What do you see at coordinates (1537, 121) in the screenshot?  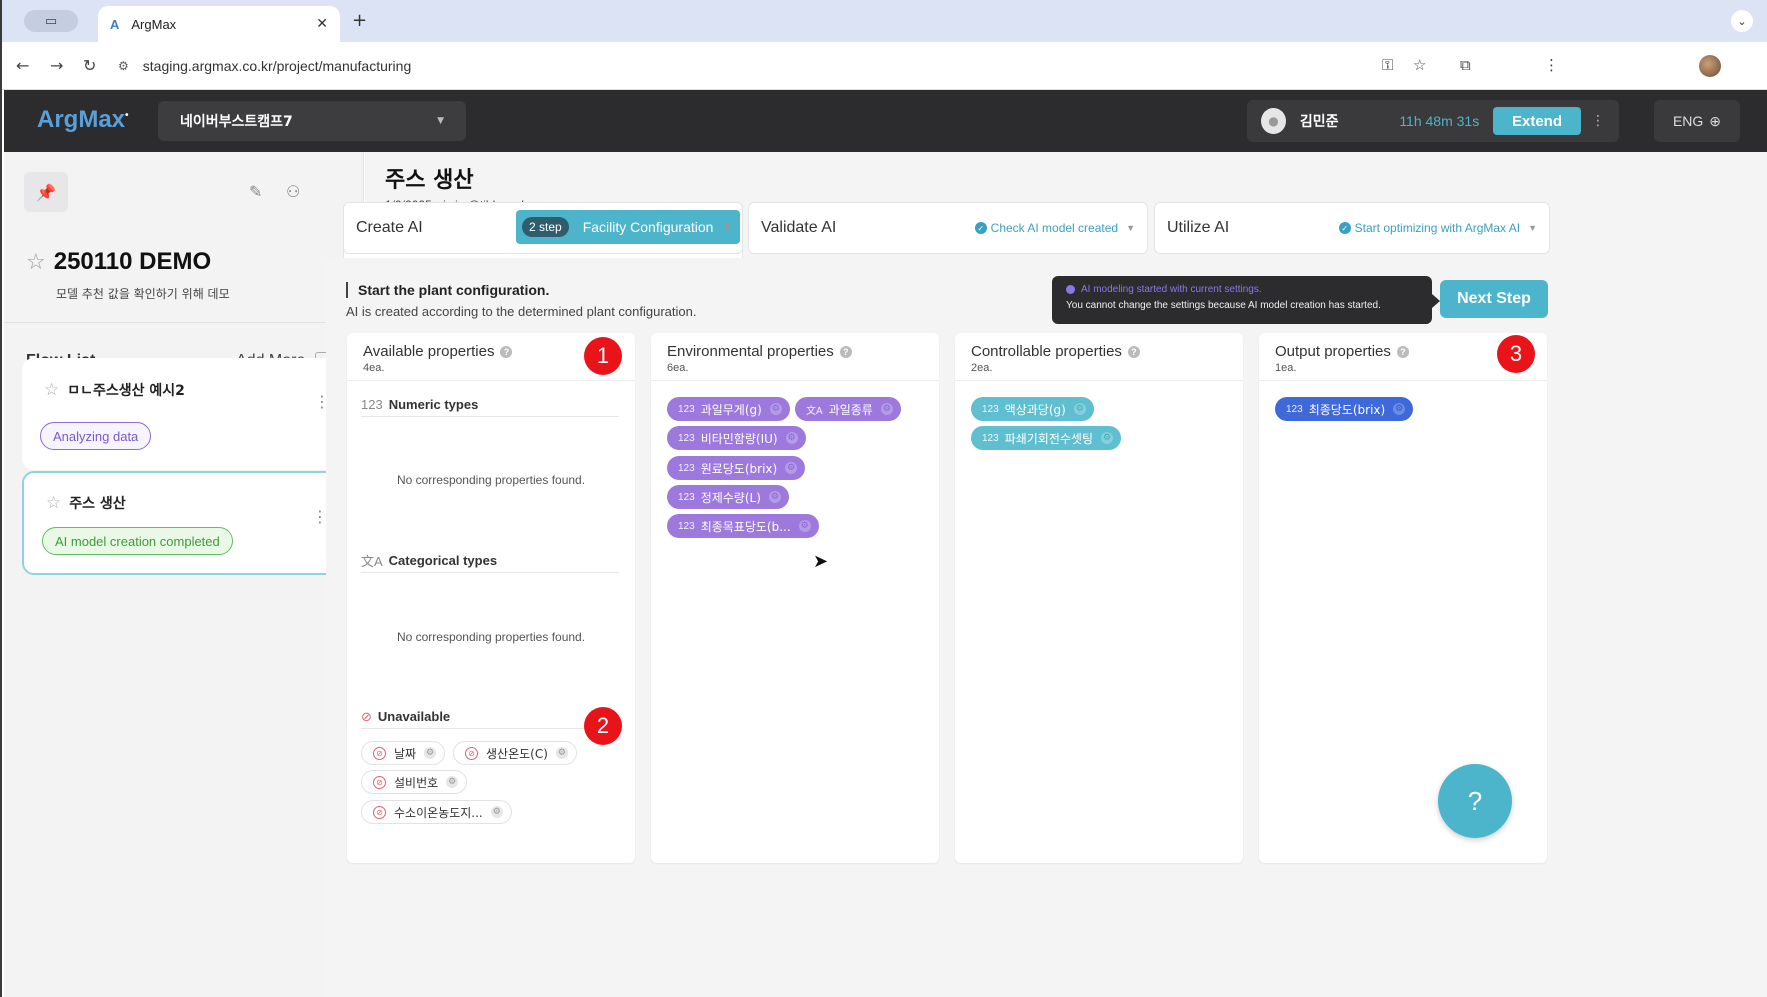 I see `extend-button: Extend` at bounding box center [1537, 121].